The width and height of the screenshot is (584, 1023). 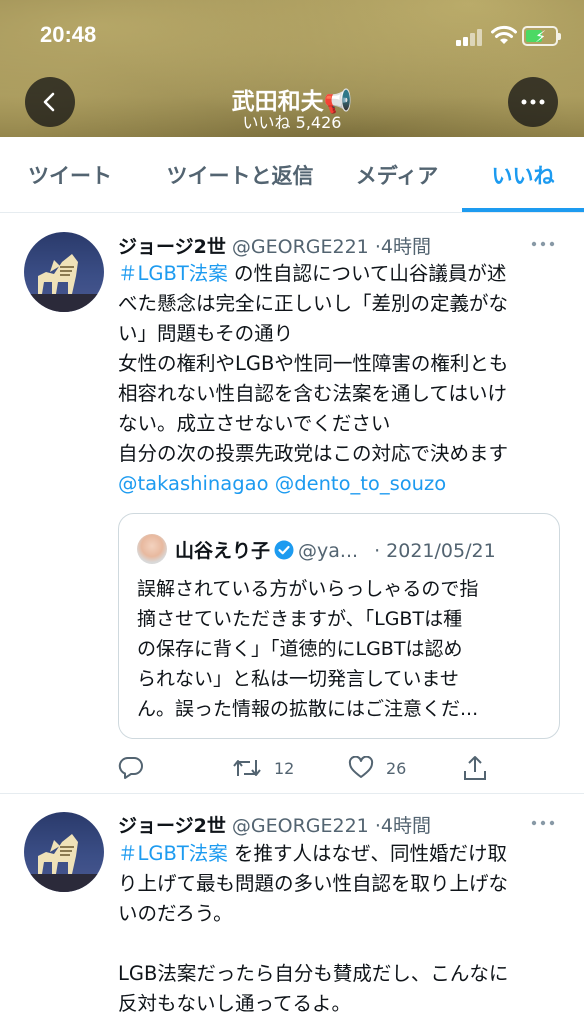 What do you see at coordinates (377, 768) in the screenshot?
I see `like-button: 26` at bounding box center [377, 768].